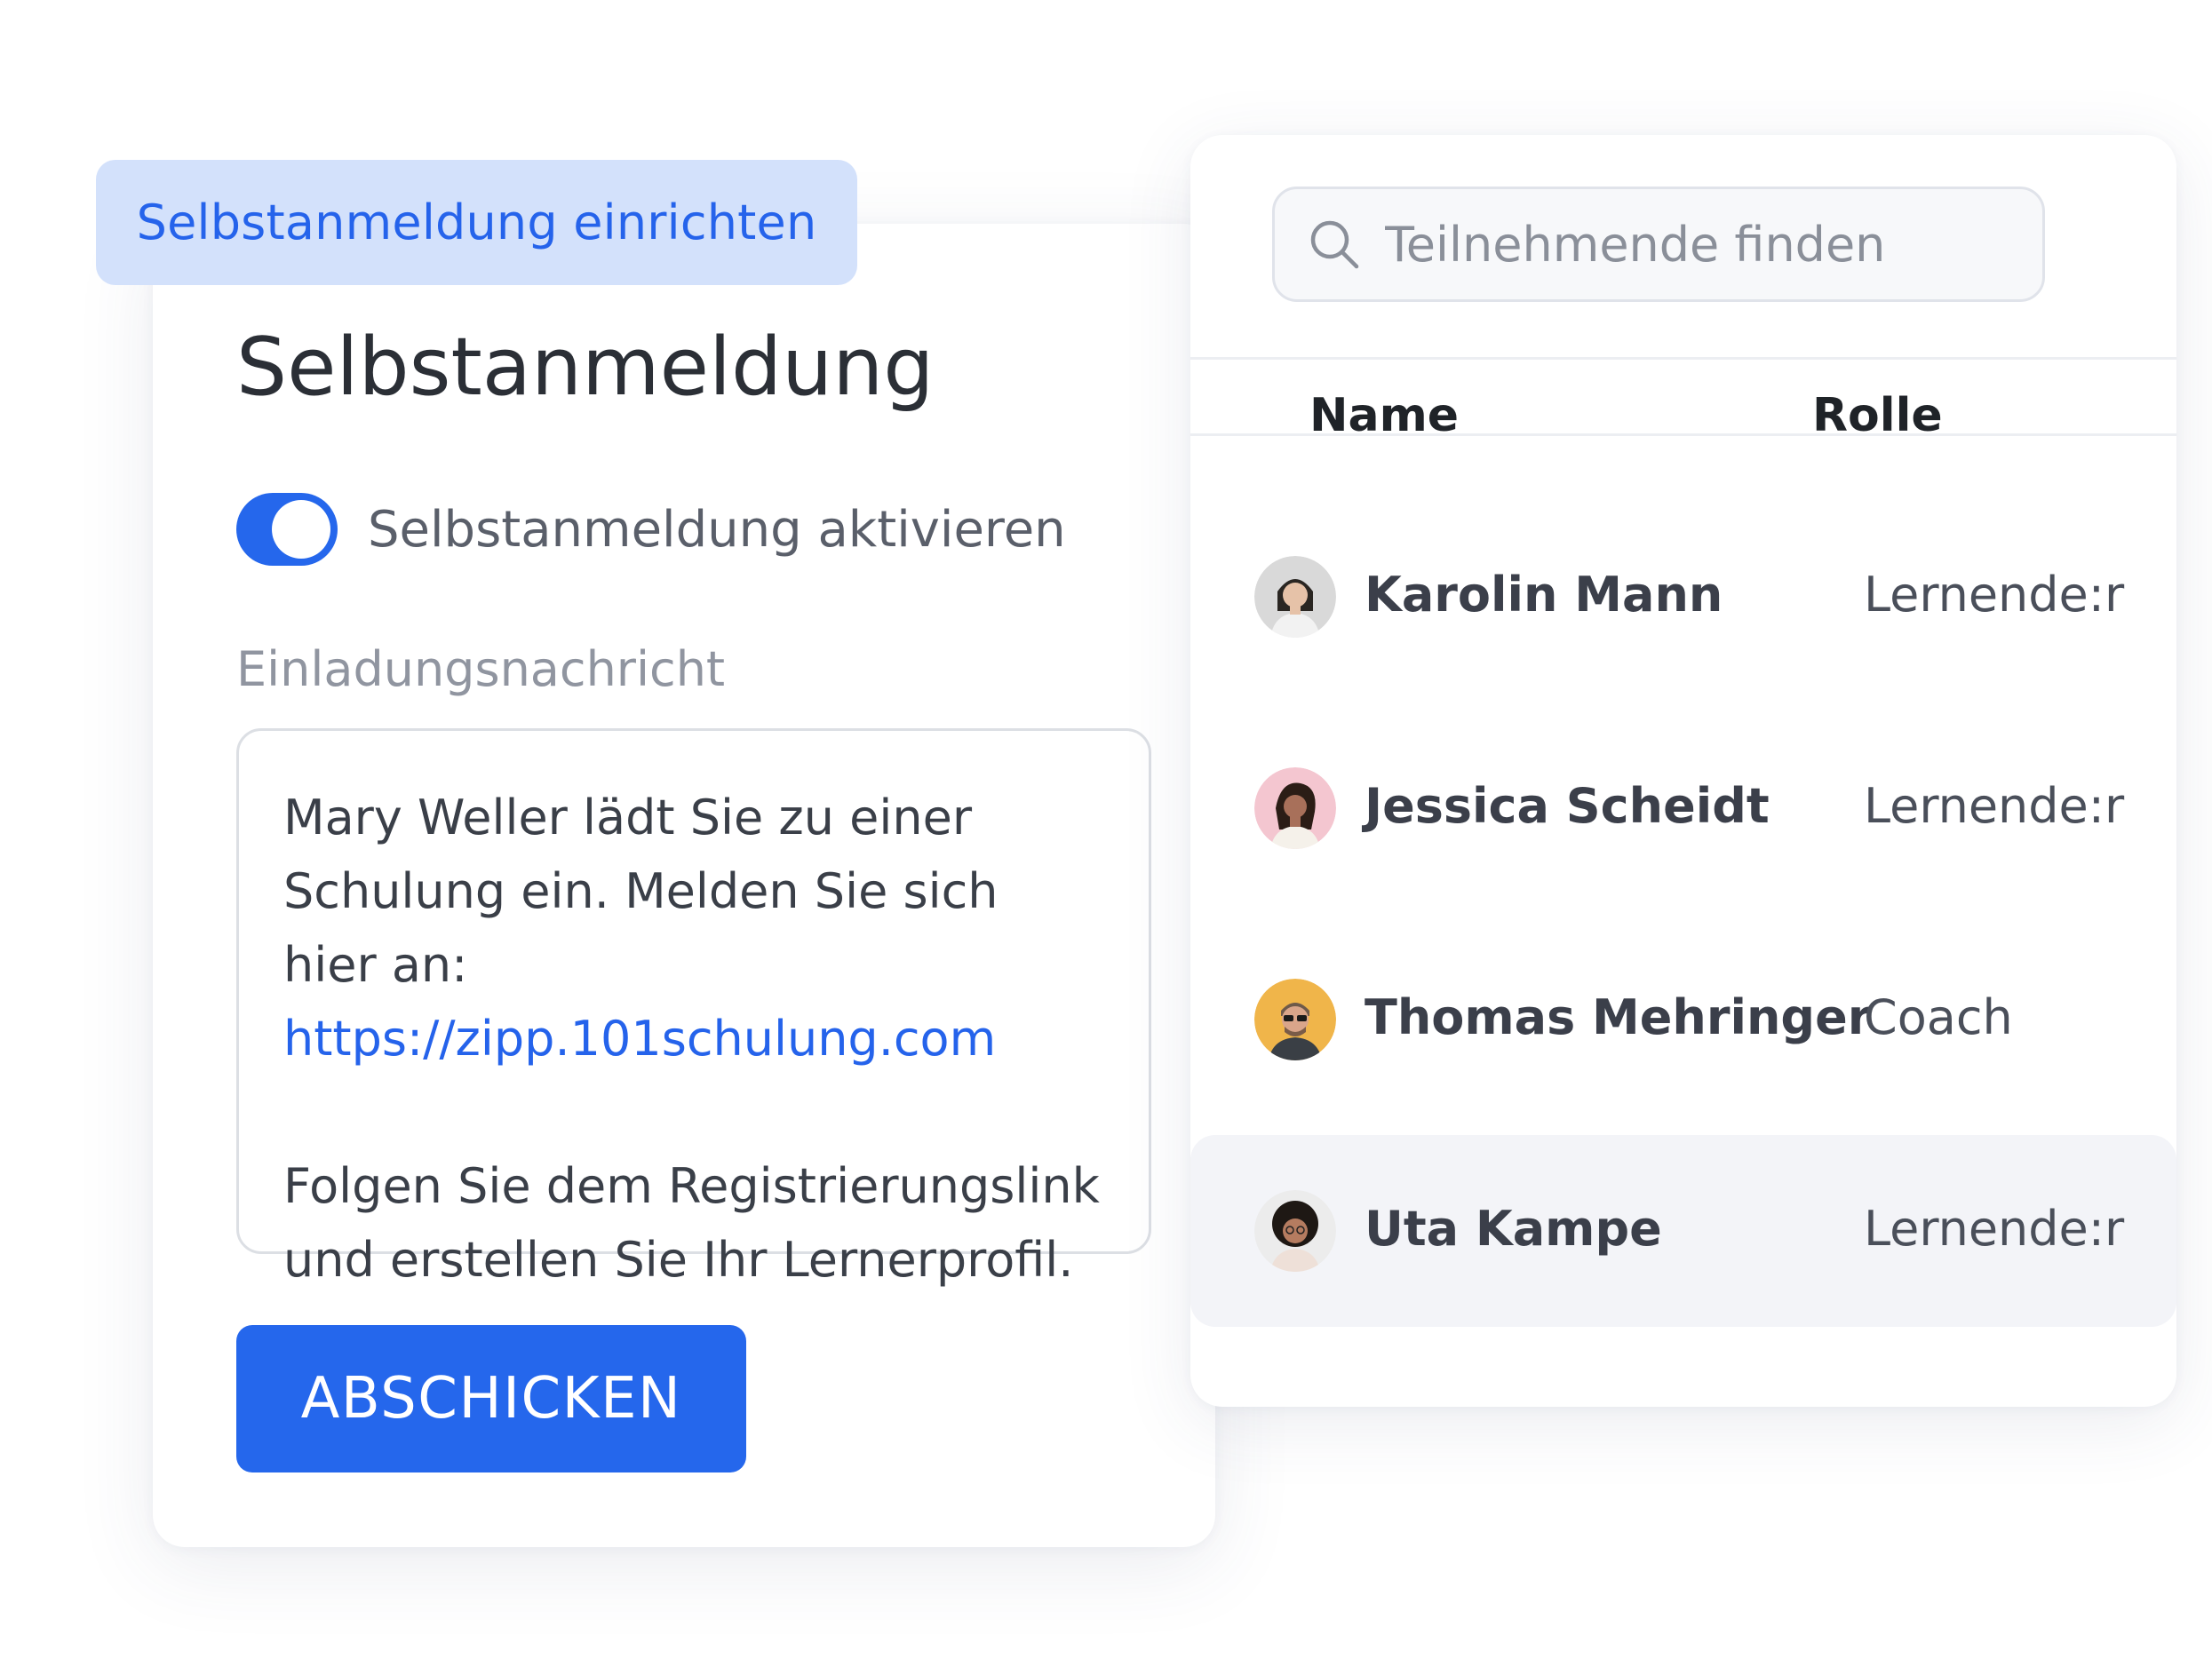  What do you see at coordinates (1939, 1017) in the screenshot?
I see `participant-role: Coach` at bounding box center [1939, 1017].